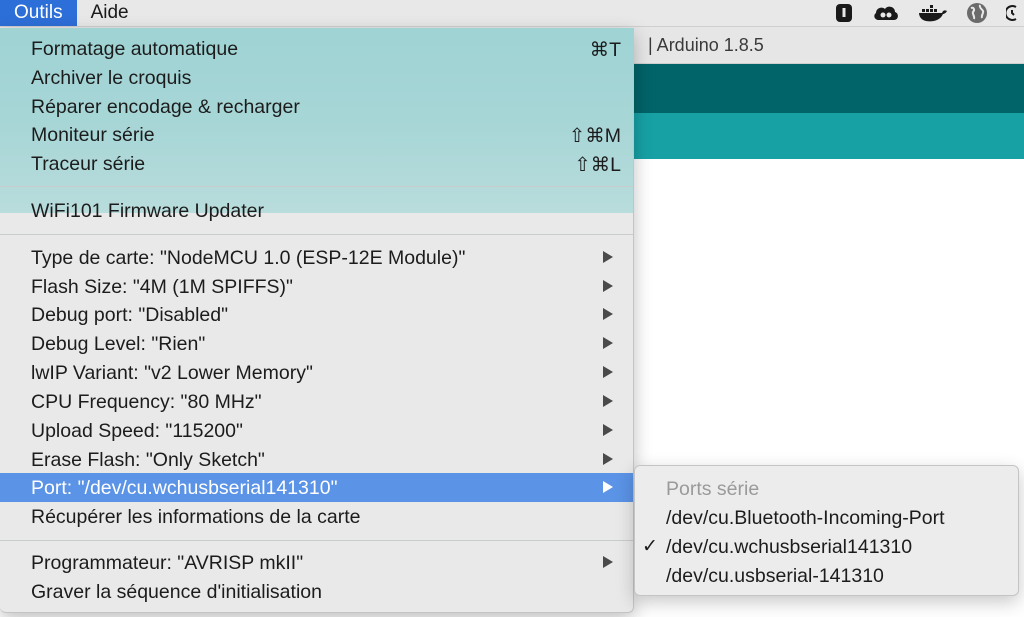 The height and width of the screenshot is (617, 1024). What do you see at coordinates (316, 314) in the screenshot?
I see `menu-item-debug-port: Debug port: "Disabled"` at bounding box center [316, 314].